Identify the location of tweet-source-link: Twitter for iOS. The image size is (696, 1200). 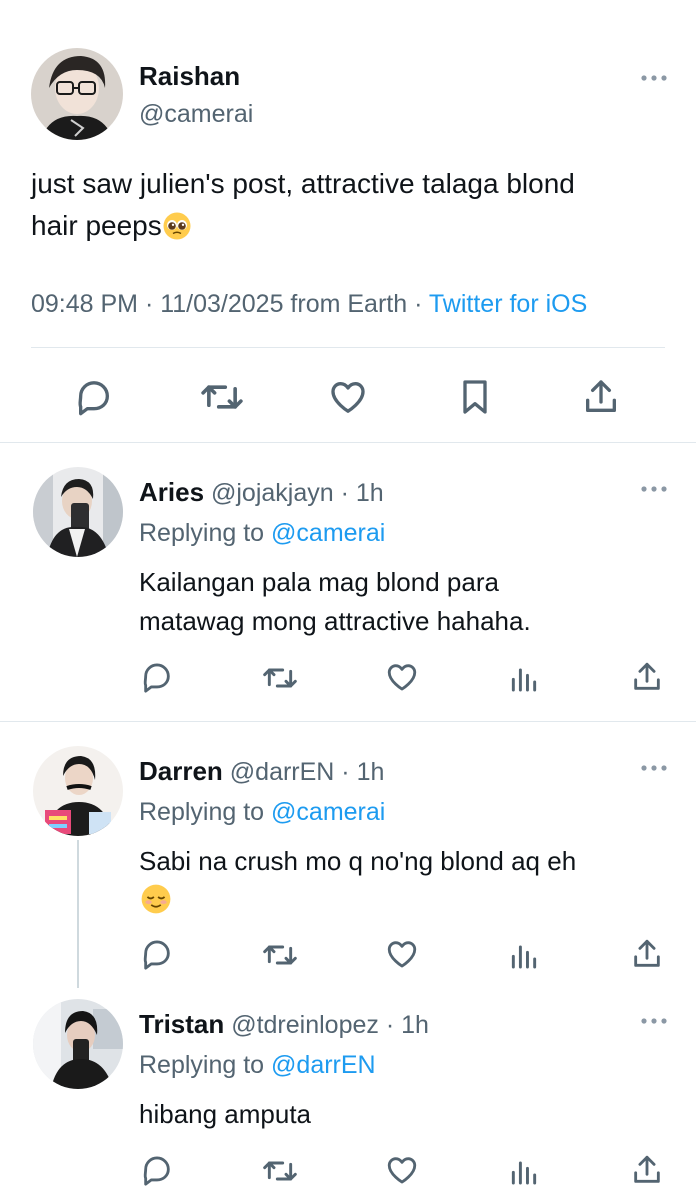
(508, 304).